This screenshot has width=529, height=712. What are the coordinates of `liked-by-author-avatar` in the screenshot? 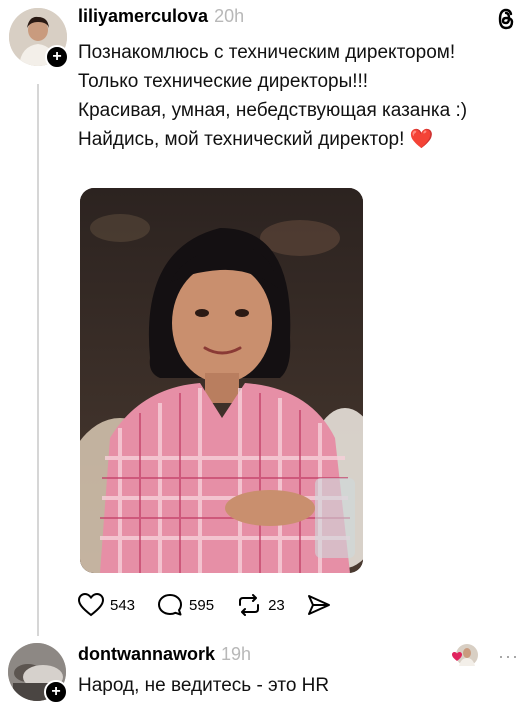 It's located at (465, 657).